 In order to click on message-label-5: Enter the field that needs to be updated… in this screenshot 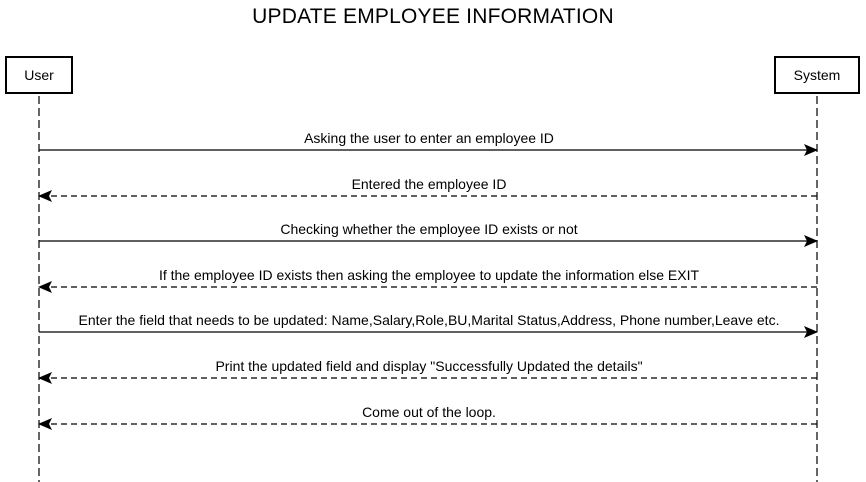, I will do `click(429, 320)`.